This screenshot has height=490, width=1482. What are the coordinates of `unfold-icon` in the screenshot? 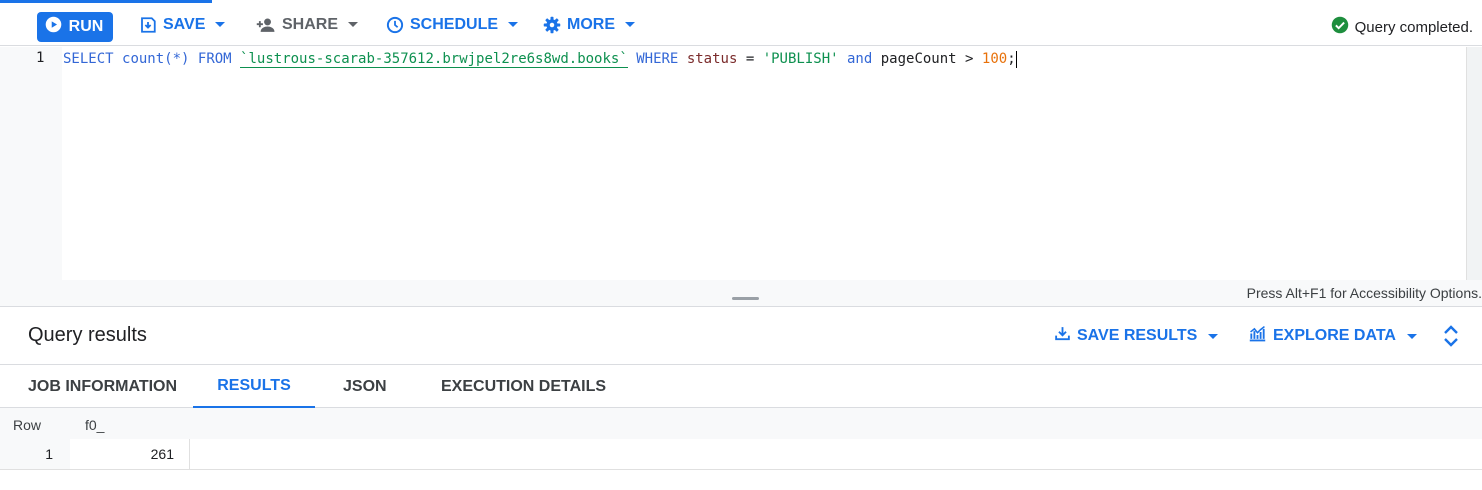 It's located at (1451, 338).